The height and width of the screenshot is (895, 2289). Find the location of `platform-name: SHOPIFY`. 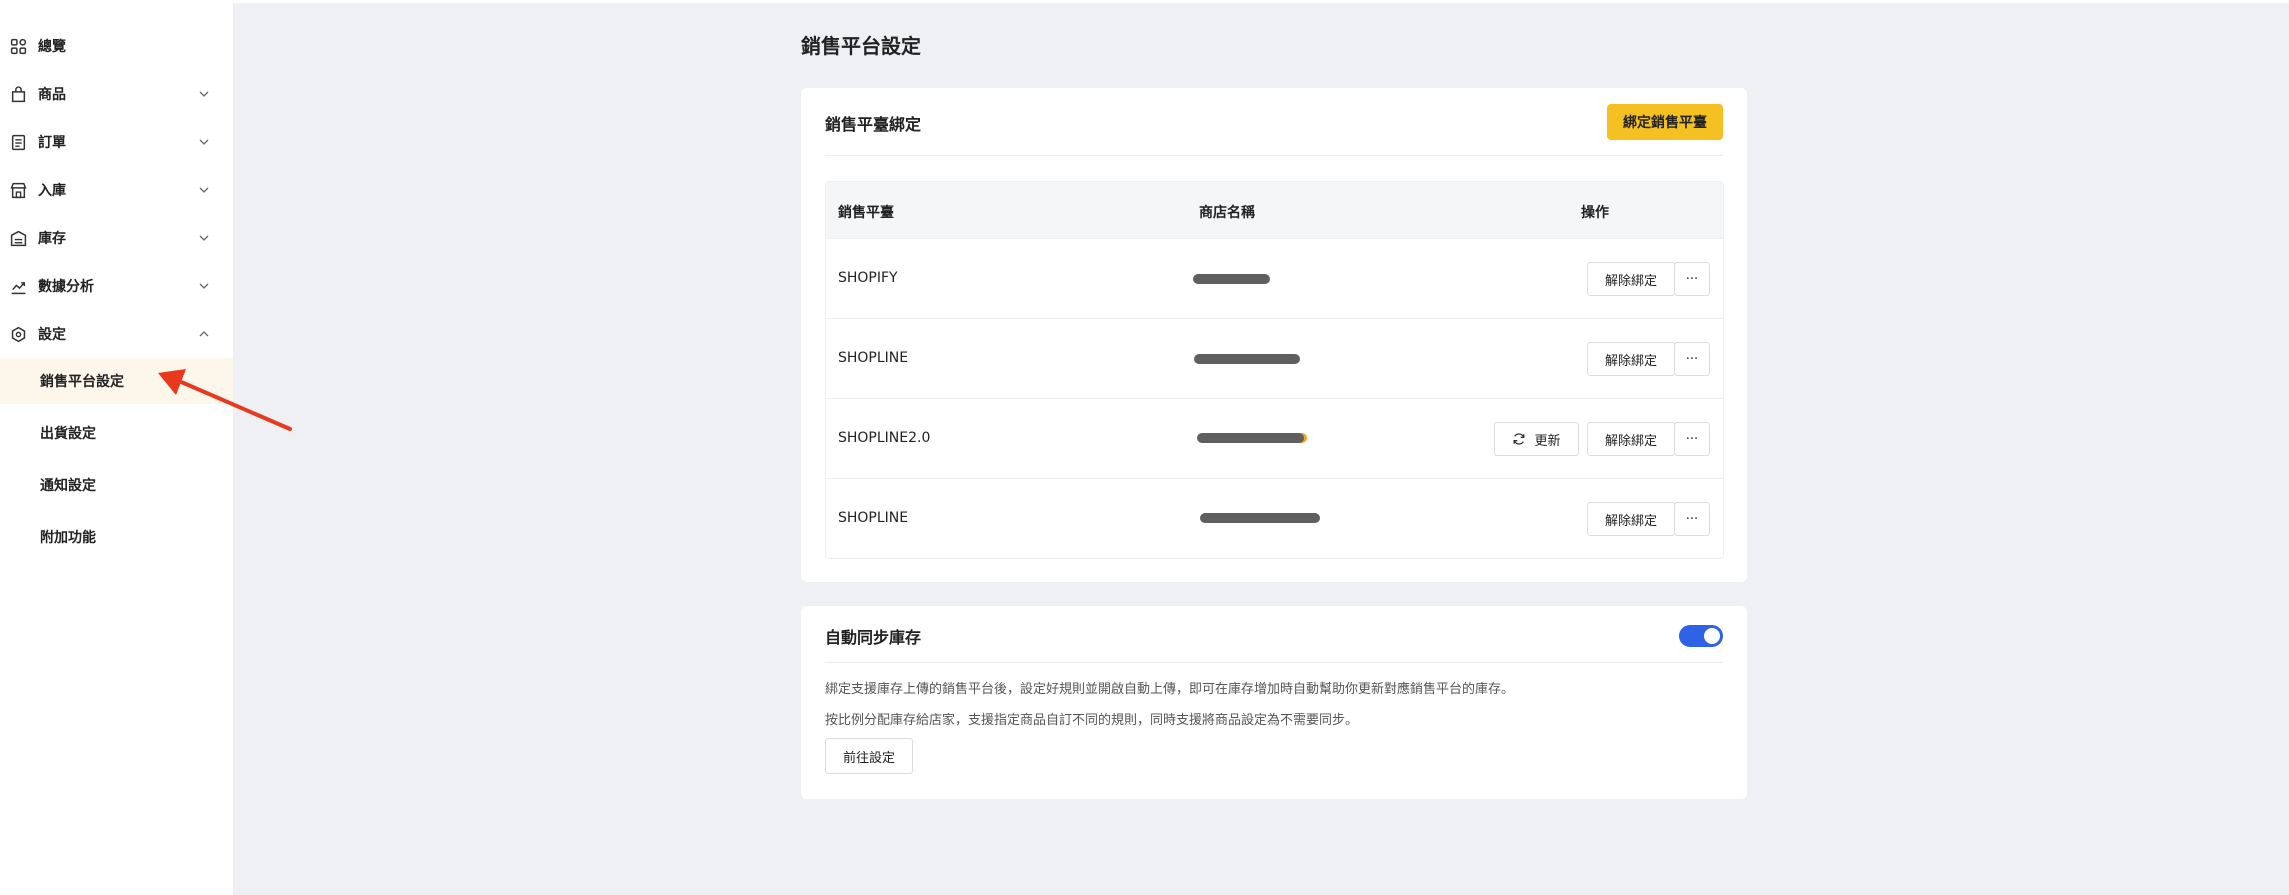

platform-name: SHOPIFY is located at coordinates (868, 278).